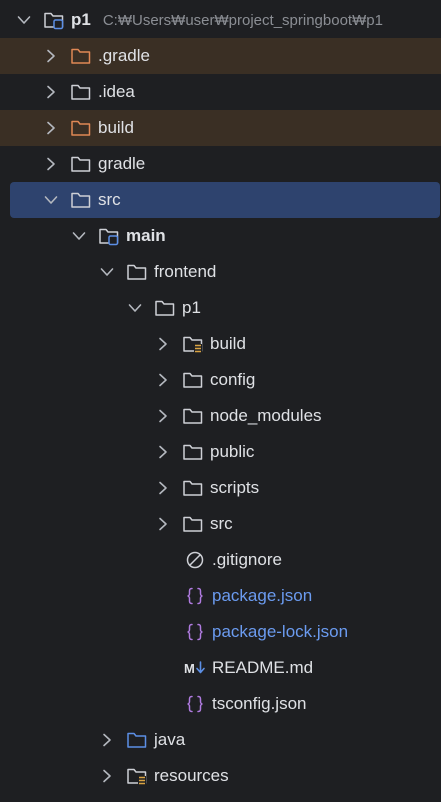 The height and width of the screenshot is (802, 441). What do you see at coordinates (266, 415) in the screenshot?
I see `tree-item-label: node_modules` at bounding box center [266, 415].